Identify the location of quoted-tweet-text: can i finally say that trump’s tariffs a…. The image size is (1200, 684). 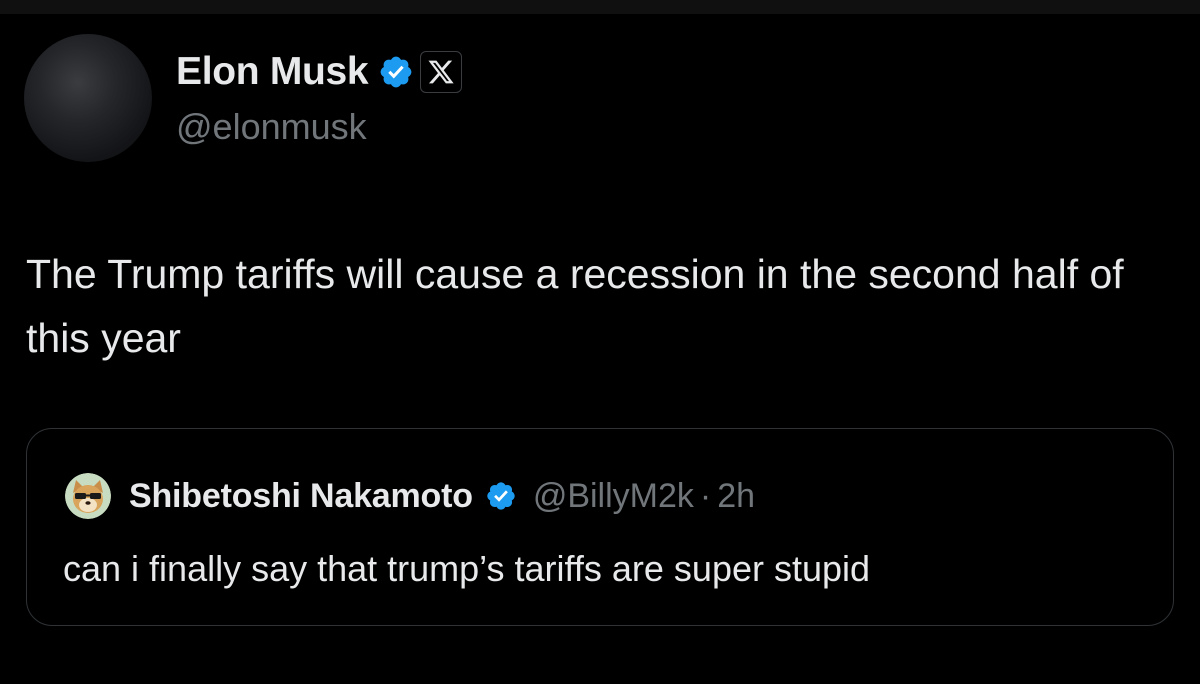
(467, 568).